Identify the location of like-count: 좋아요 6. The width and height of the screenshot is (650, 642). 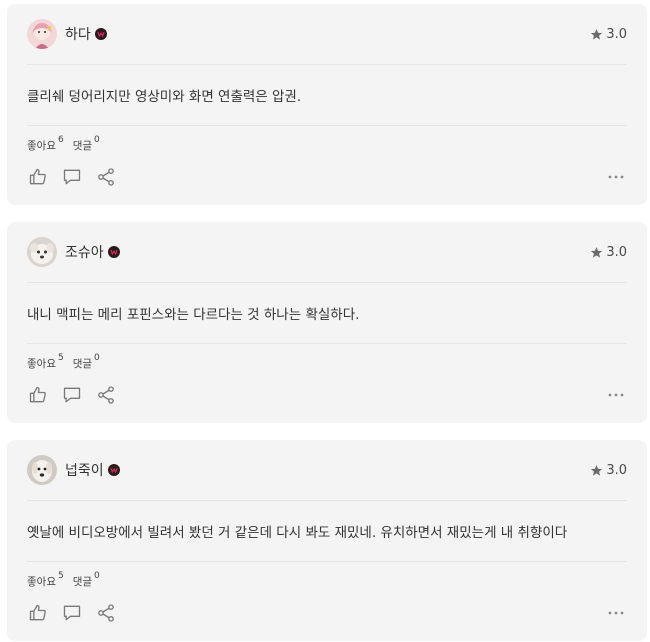
(45, 143).